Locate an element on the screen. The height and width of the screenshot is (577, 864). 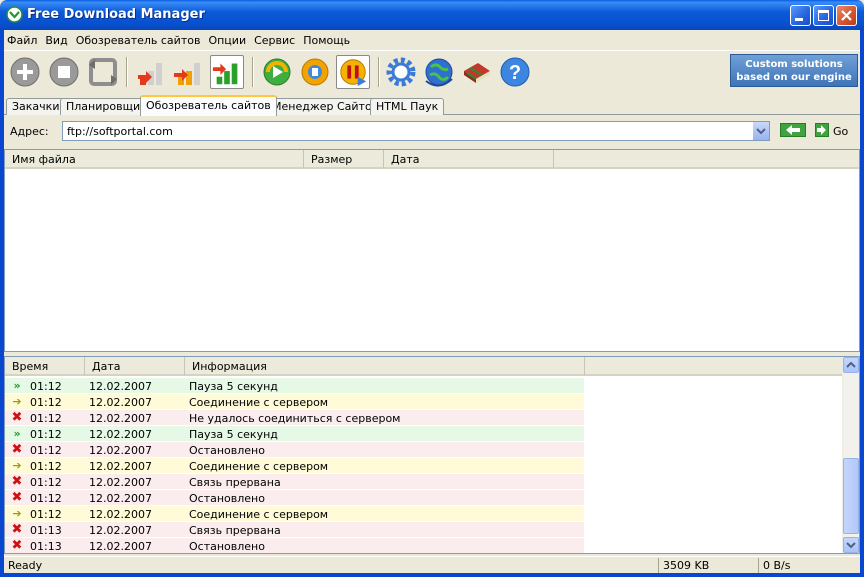
log-message: Связь прервана is located at coordinates (235, 530).